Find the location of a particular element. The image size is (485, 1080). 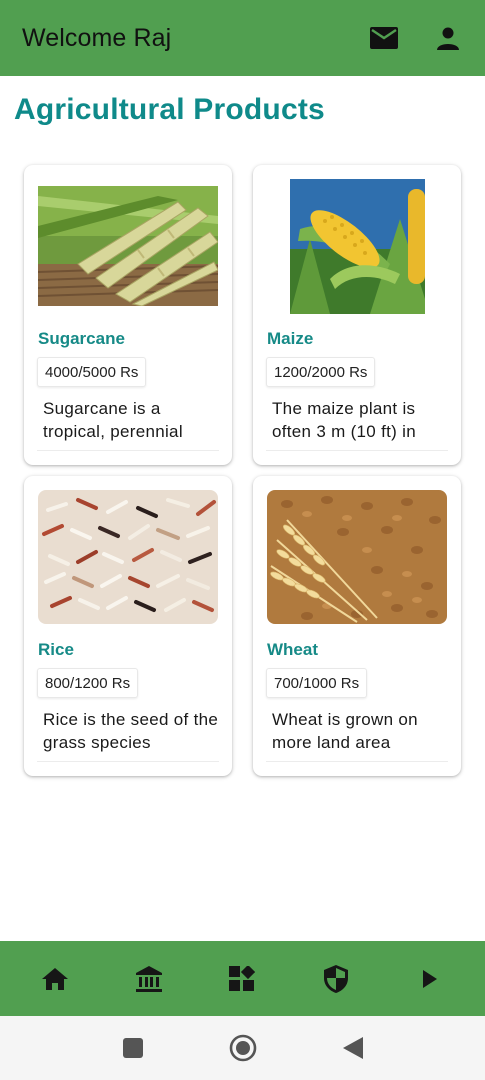

home-icon is located at coordinates (55, 979).